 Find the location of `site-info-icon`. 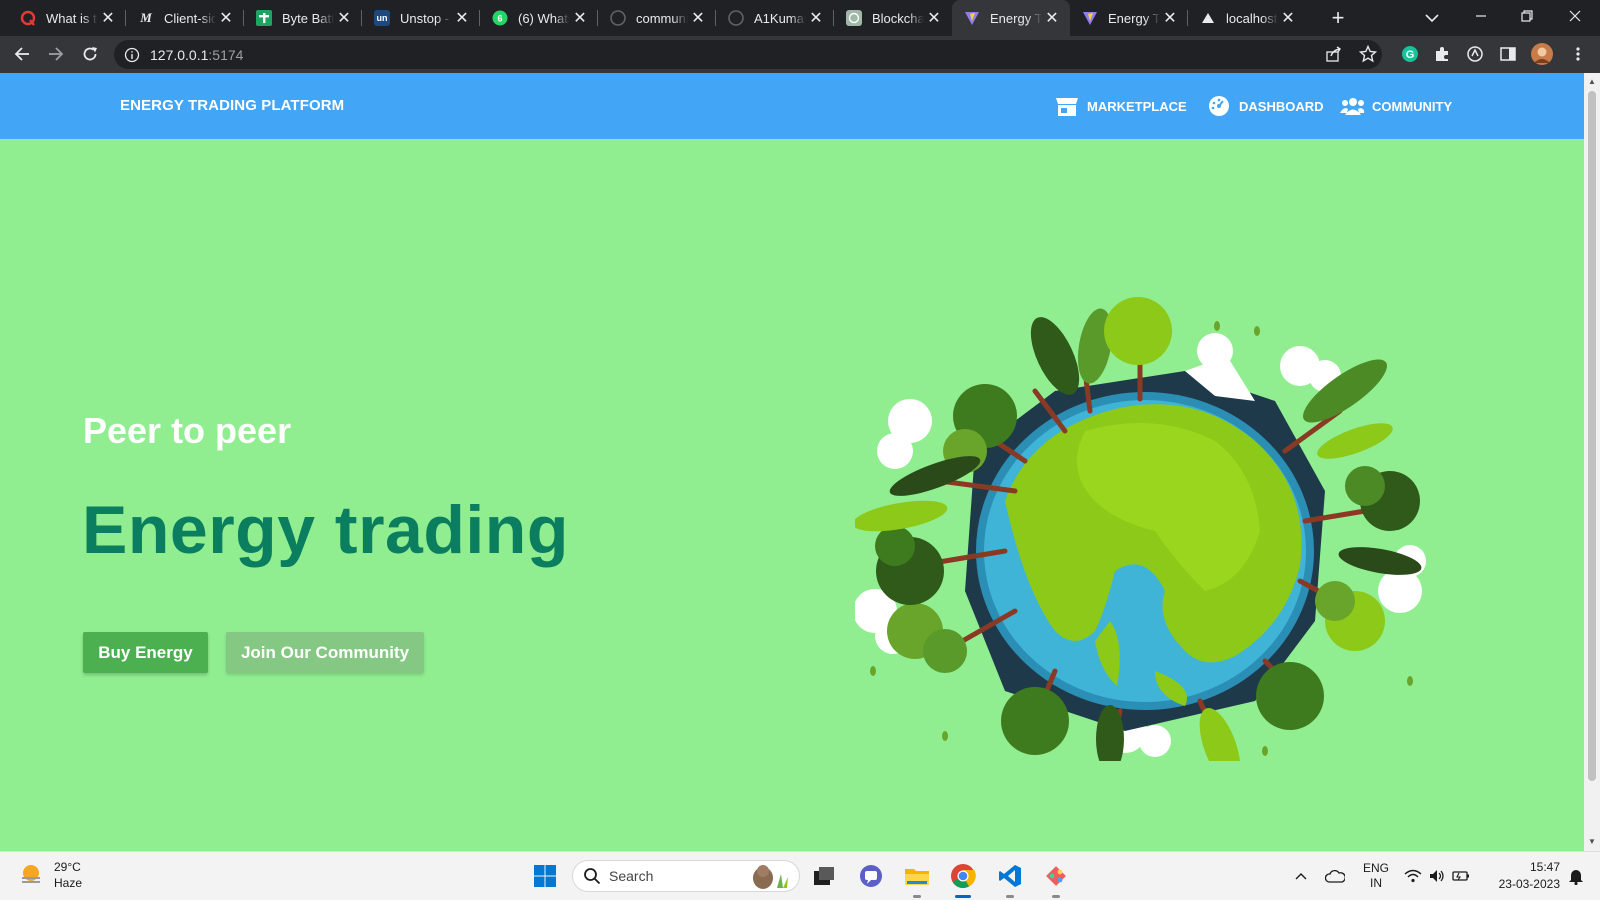

site-info-icon is located at coordinates (132, 55).